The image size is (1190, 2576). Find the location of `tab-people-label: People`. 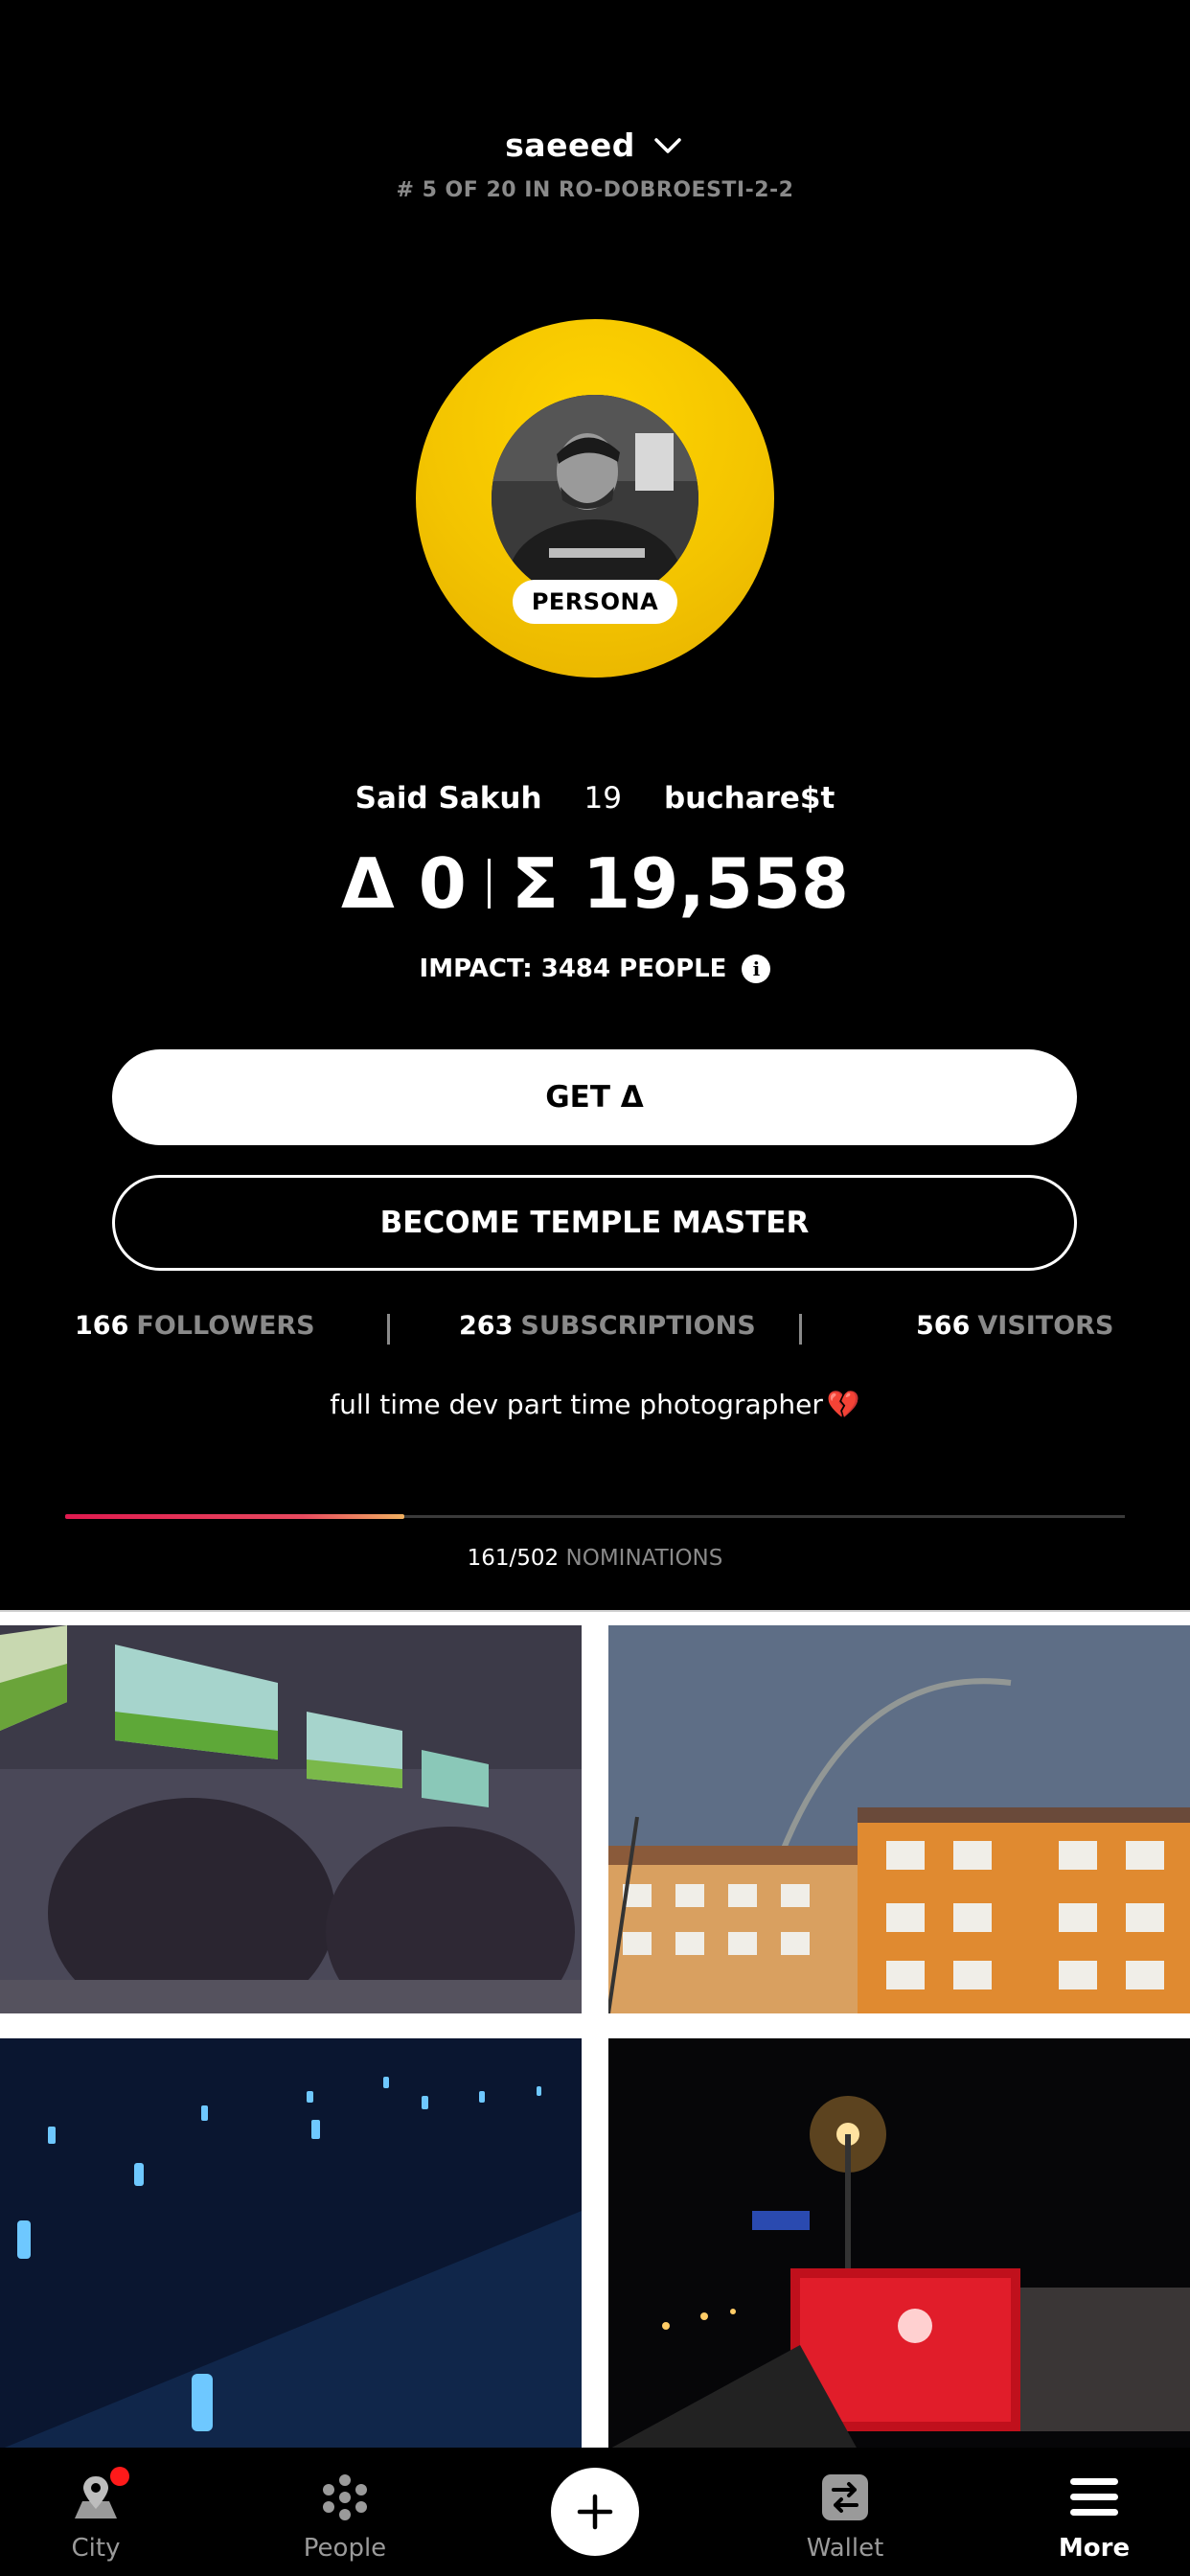

tab-people-label: People is located at coordinates (345, 2548).